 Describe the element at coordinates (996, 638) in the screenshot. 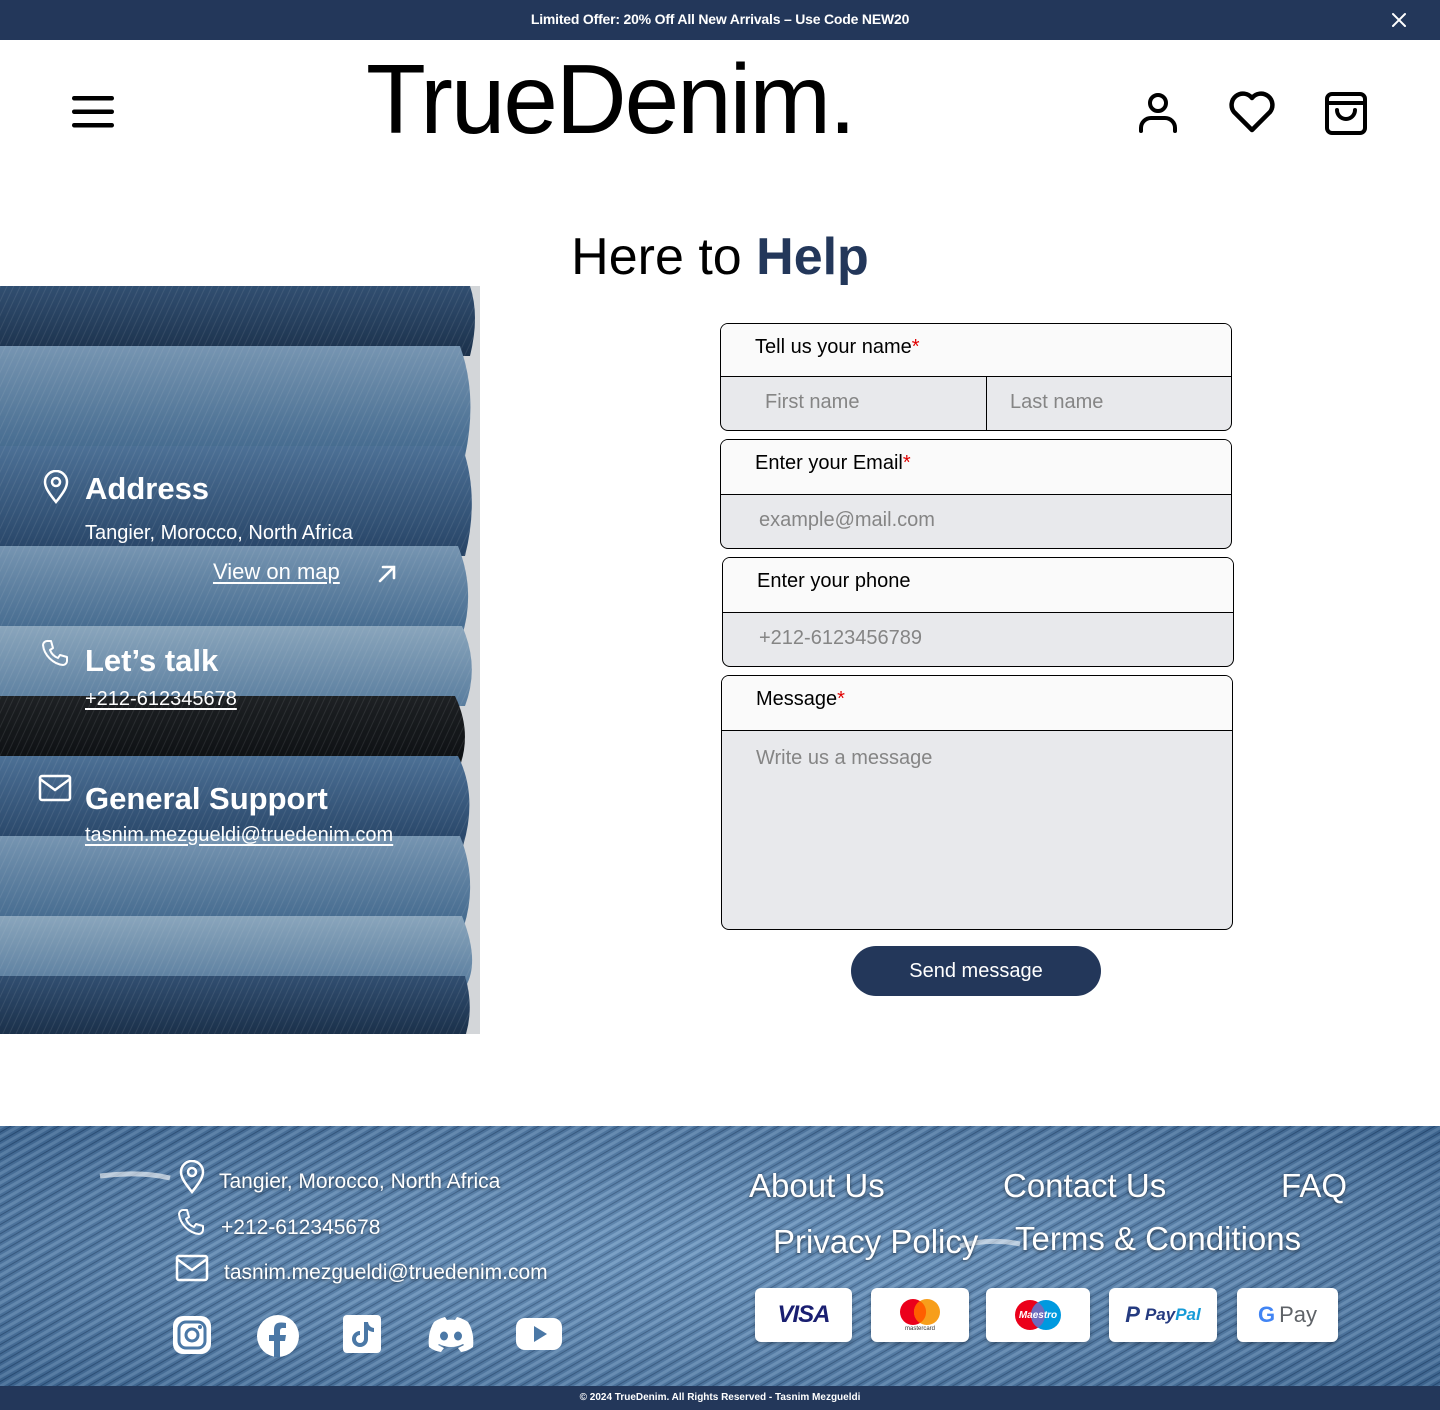

I see `phone-input` at that location.